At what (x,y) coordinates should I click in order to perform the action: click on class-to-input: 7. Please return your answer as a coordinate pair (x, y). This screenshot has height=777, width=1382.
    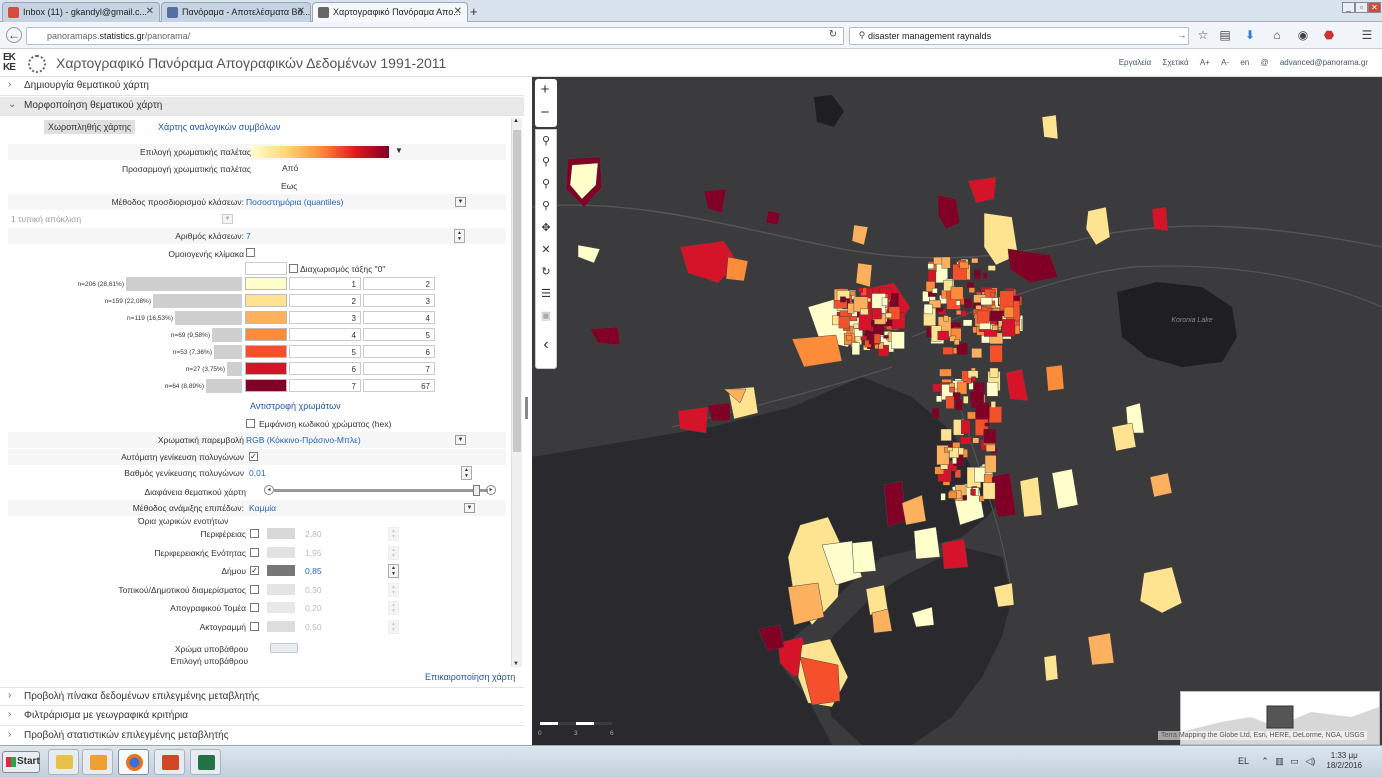
    Looking at the image, I should click on (399, 368).